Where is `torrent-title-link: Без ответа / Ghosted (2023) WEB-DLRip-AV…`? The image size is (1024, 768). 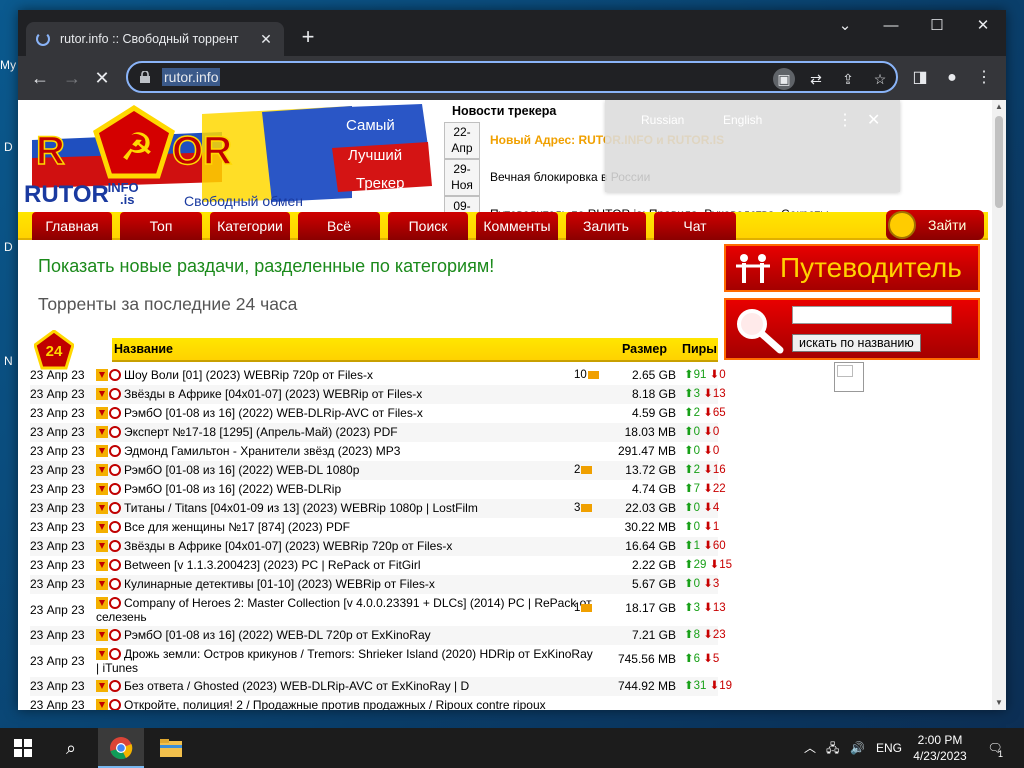
torrent-title-link: Без ответа / Ghosted (2023) WEB-DLRip-AV… is located at coordinates (359, 686).